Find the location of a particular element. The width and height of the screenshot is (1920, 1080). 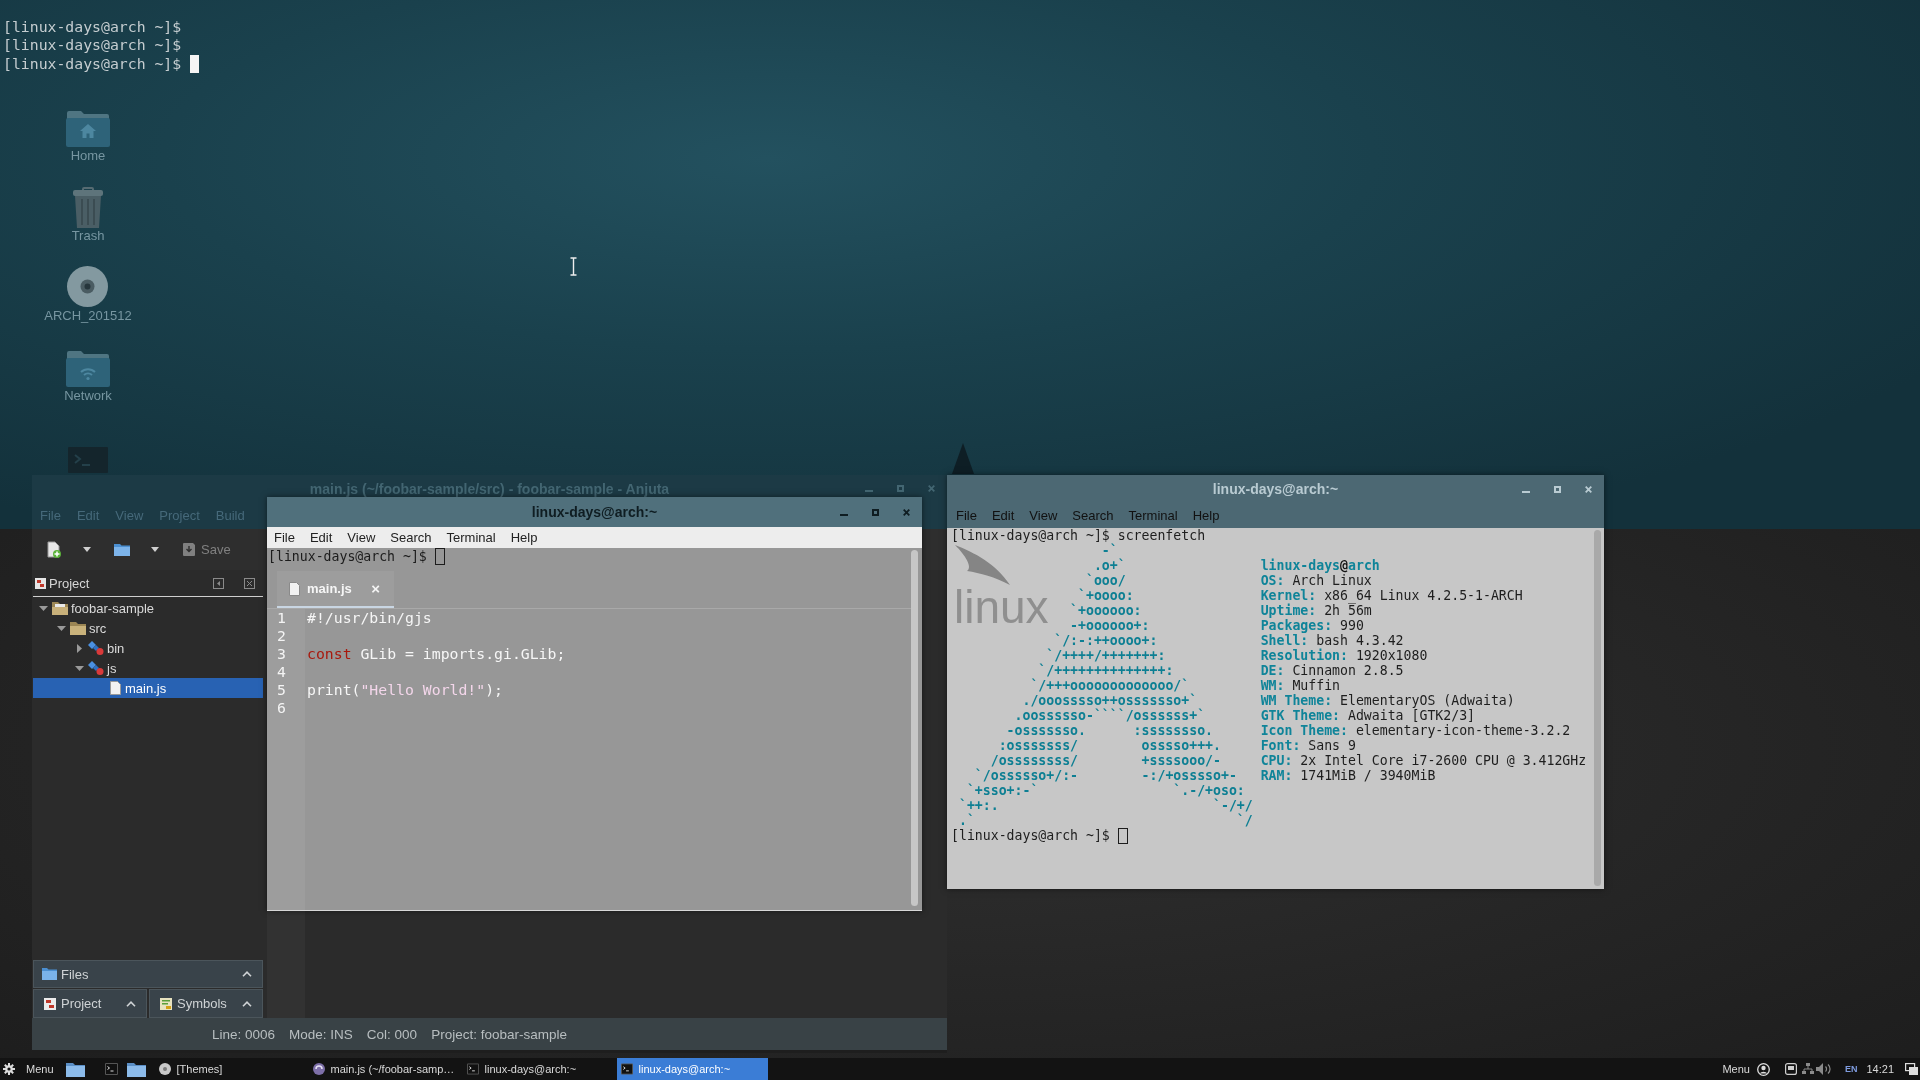

desktop-shortcut: Home is located at coordinates (88, 134).